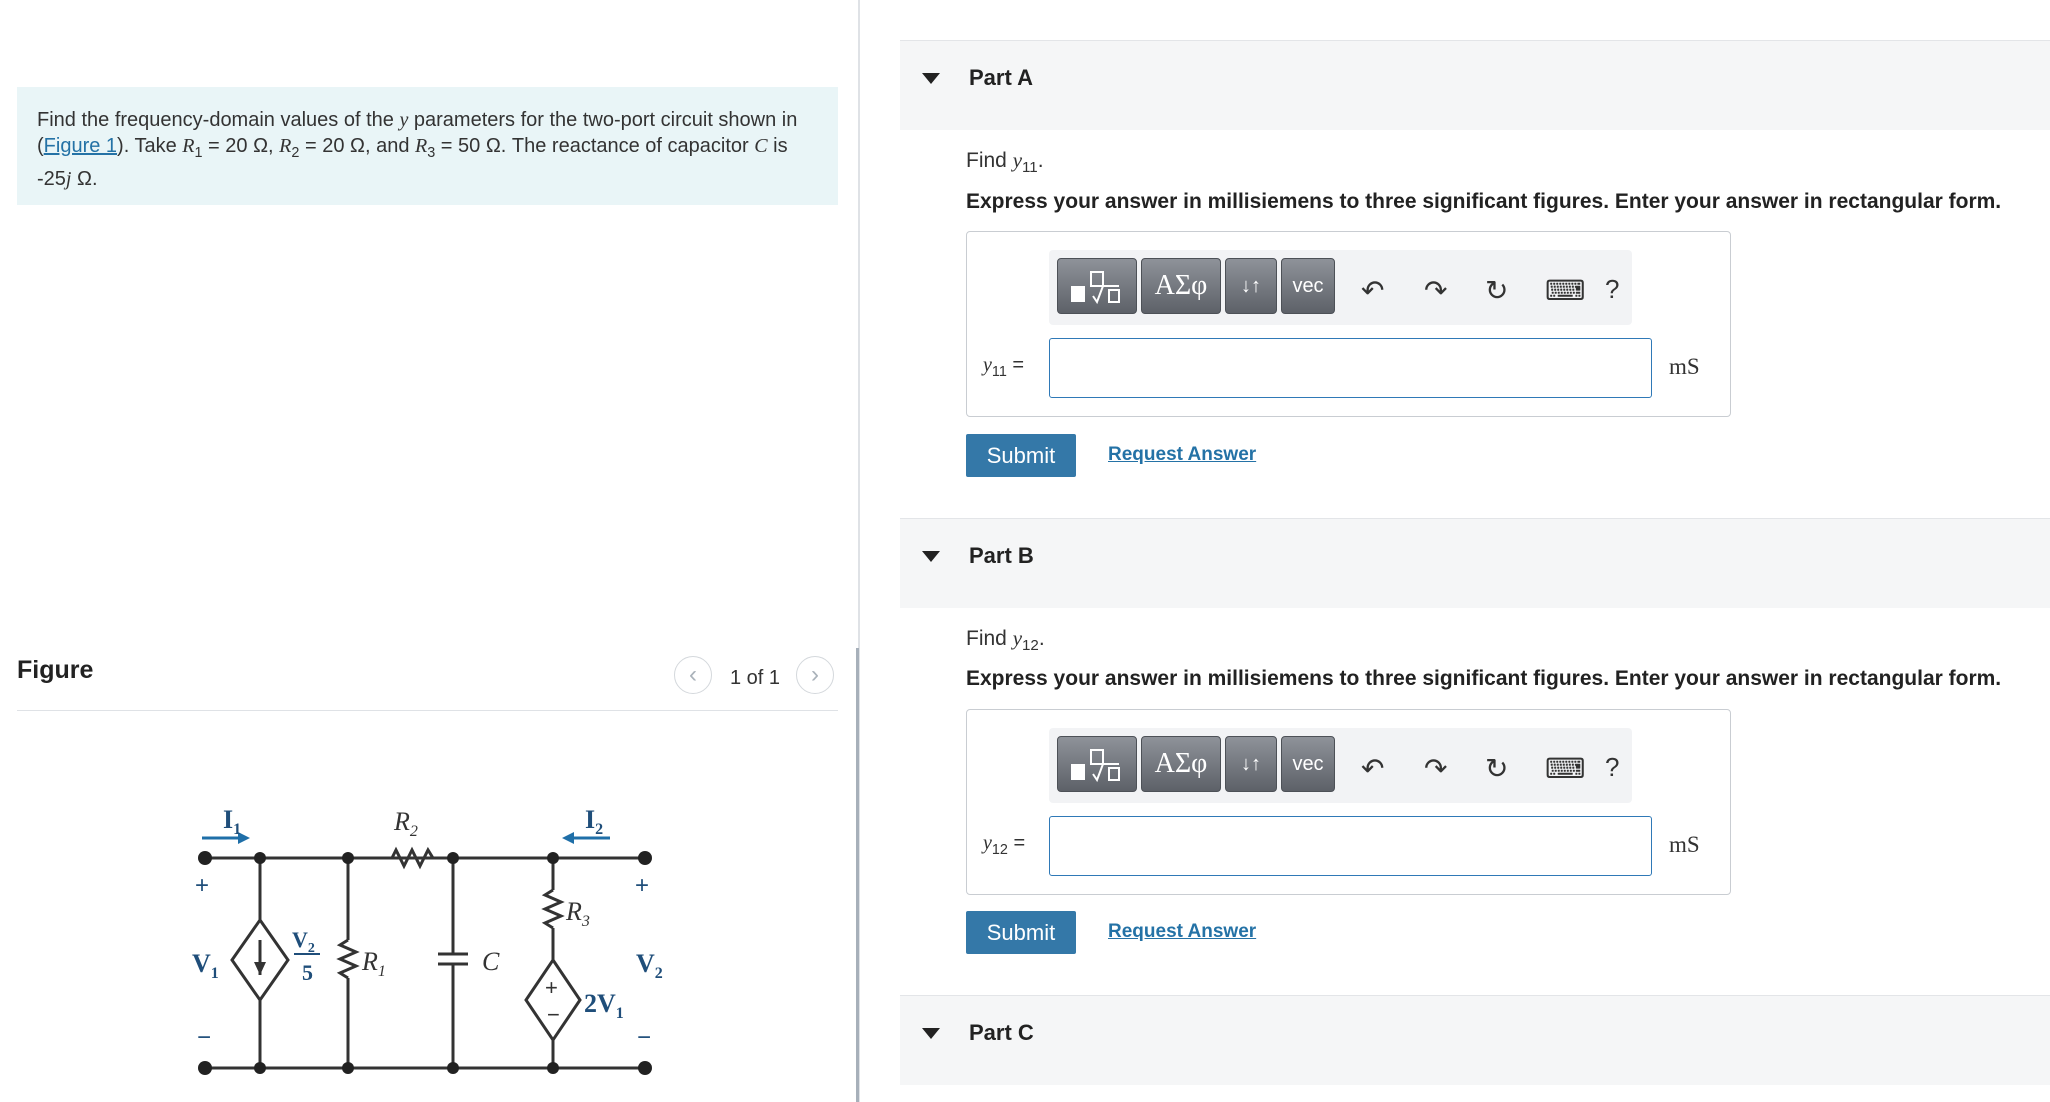  What do you see at coordinates (642, 885) in the screenshot?
I see `v2-plus: +` at bounding box center [642, 885].